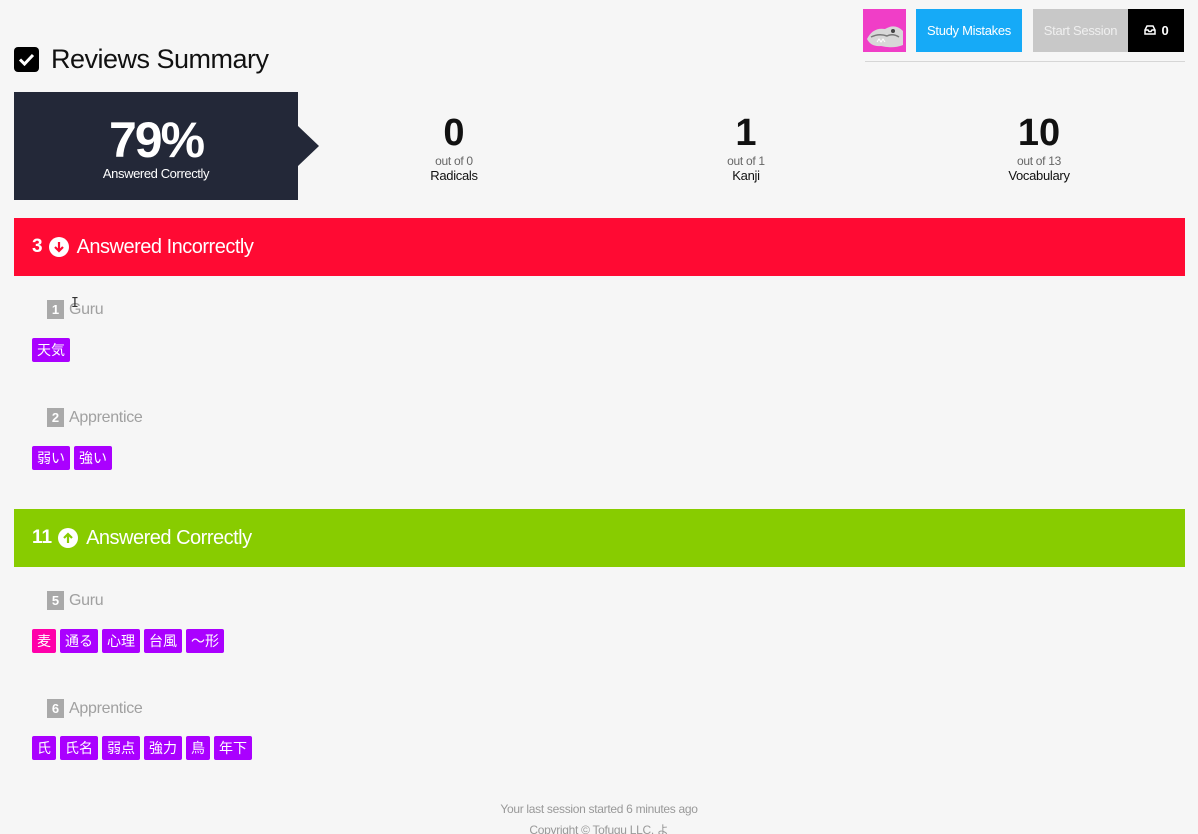 This screenshot has width=1198, height=834. What do you see at coordinates (205, 641) in the screenshot?
I see `review-item: 〜形` at bounding box center [205, 641].